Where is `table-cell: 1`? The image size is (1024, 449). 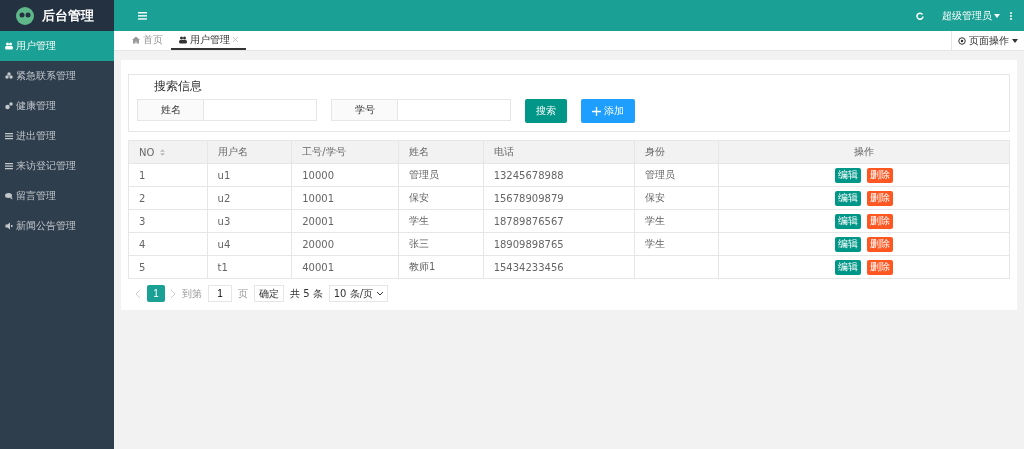 table-cell: 1 is located at coordinates (168, 175).